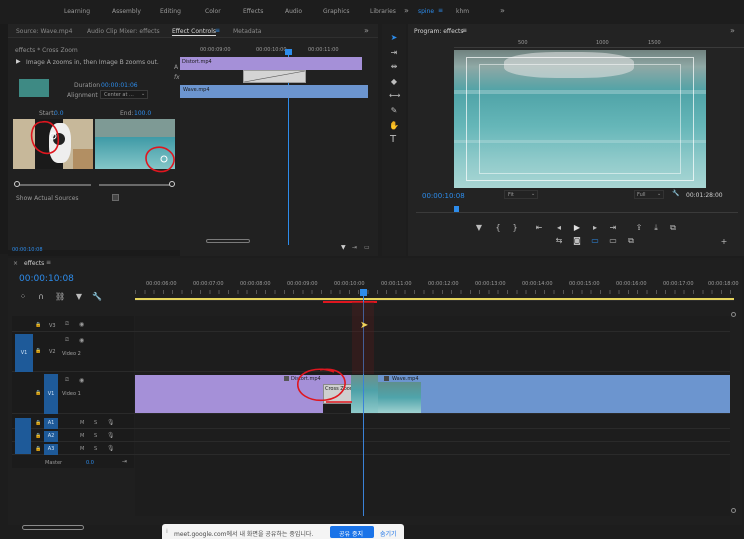 The width and height of the screenshot is (744, 539). What do you see at coordinates (366, 30) in the screenshot?
I see `panel-overflow-icon: »` at bounding box center [366, 30].